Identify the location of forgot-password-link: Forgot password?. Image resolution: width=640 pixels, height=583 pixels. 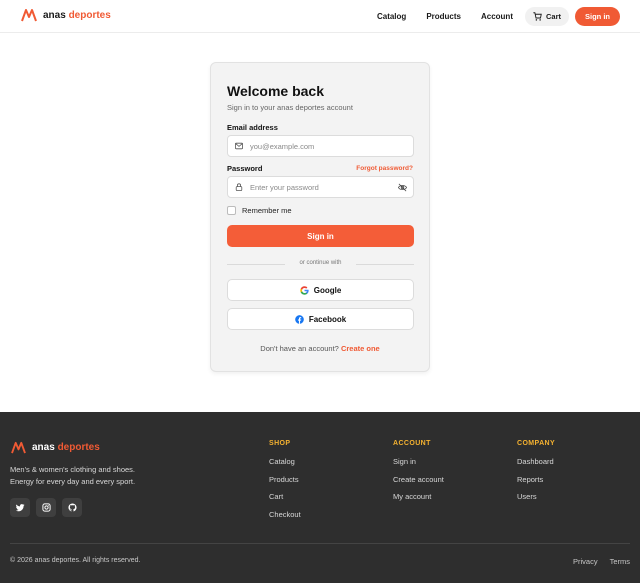
(384, 168).